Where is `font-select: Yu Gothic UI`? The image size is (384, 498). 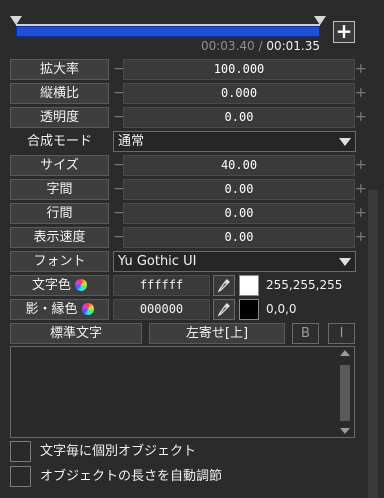 font-select: Yu Gothic UI is located at coordinates (234, 261).